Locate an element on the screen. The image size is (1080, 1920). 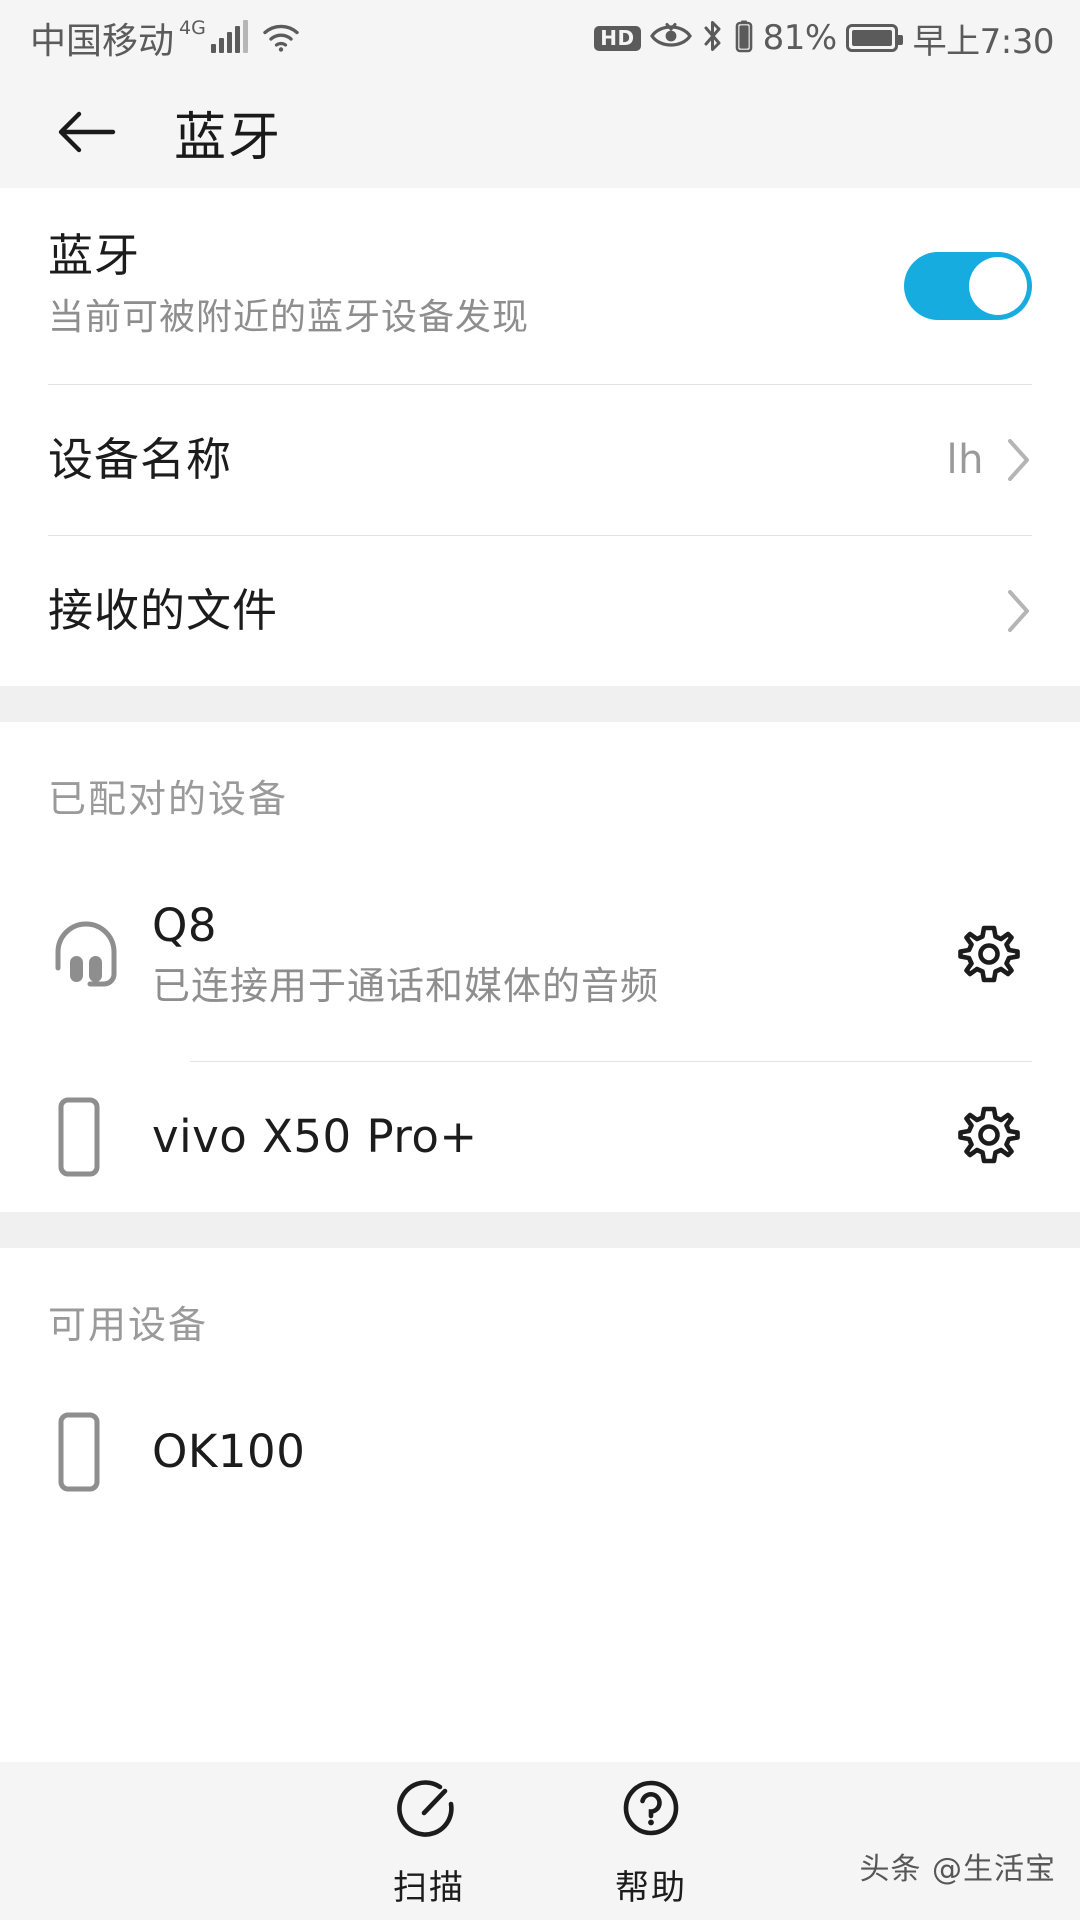
signal-bars-icon is located at coordinates (229, 36).